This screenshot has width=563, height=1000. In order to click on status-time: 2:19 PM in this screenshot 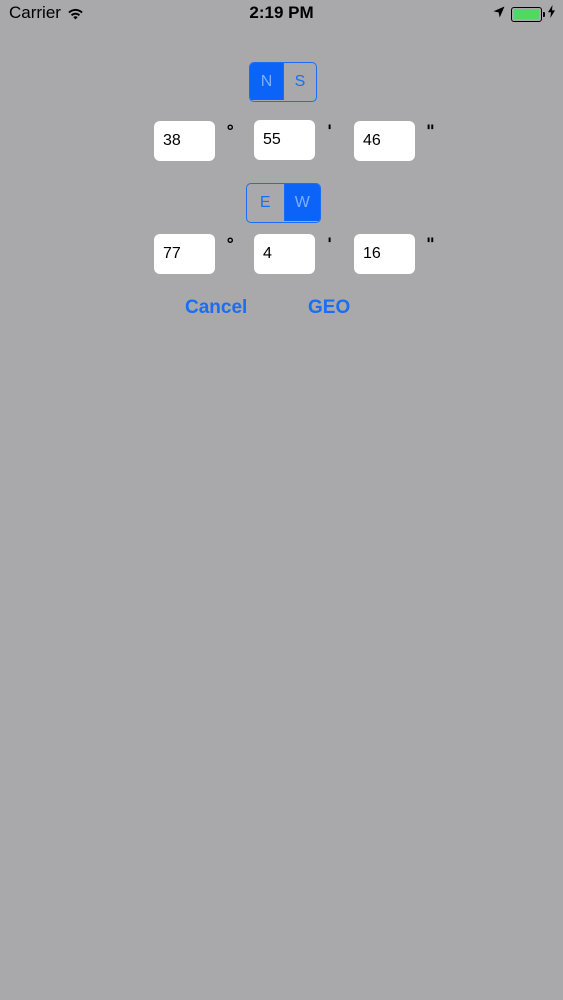, I will do `click(281, 12)`.